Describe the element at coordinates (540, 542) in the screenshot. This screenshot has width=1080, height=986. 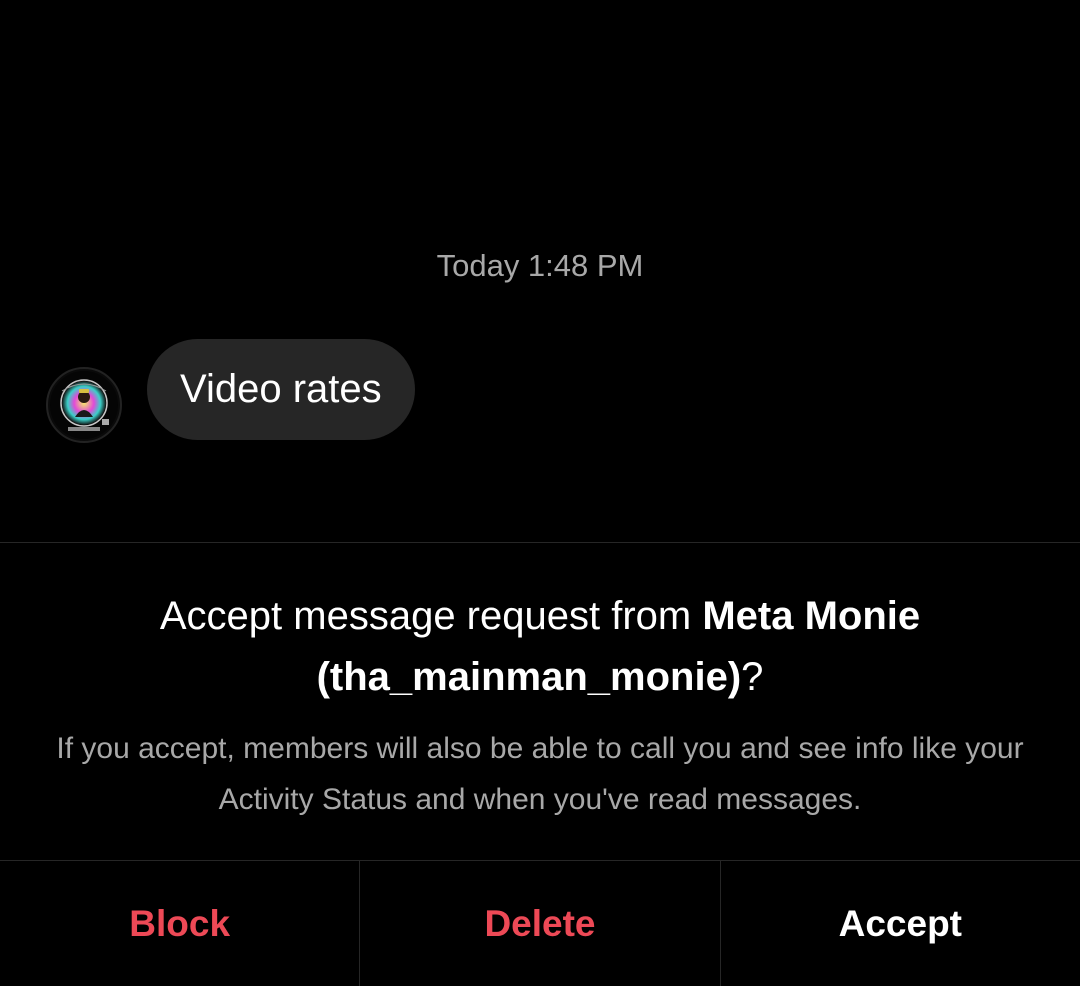
I see `divider` at that location.